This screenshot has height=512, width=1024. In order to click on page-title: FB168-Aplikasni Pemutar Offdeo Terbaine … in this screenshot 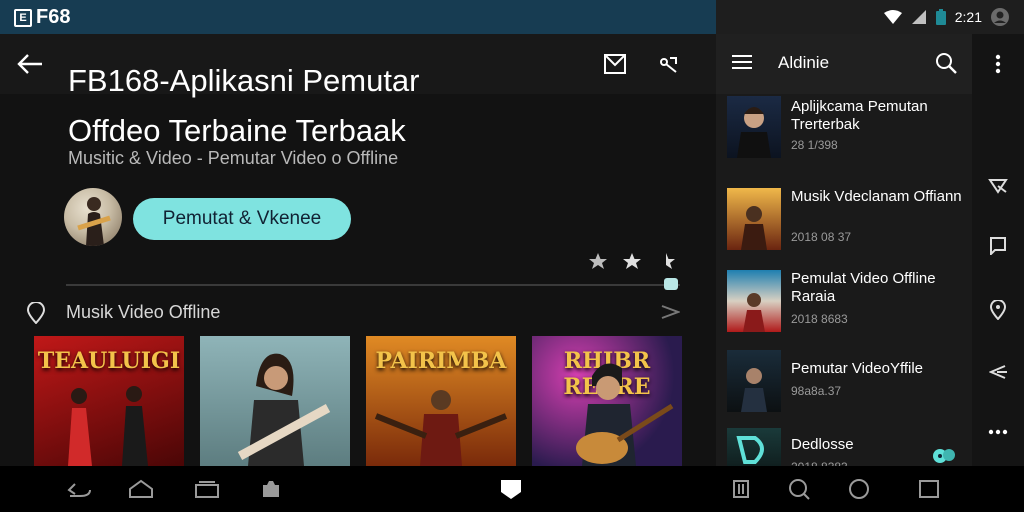, I will do `click(348, 106)`.